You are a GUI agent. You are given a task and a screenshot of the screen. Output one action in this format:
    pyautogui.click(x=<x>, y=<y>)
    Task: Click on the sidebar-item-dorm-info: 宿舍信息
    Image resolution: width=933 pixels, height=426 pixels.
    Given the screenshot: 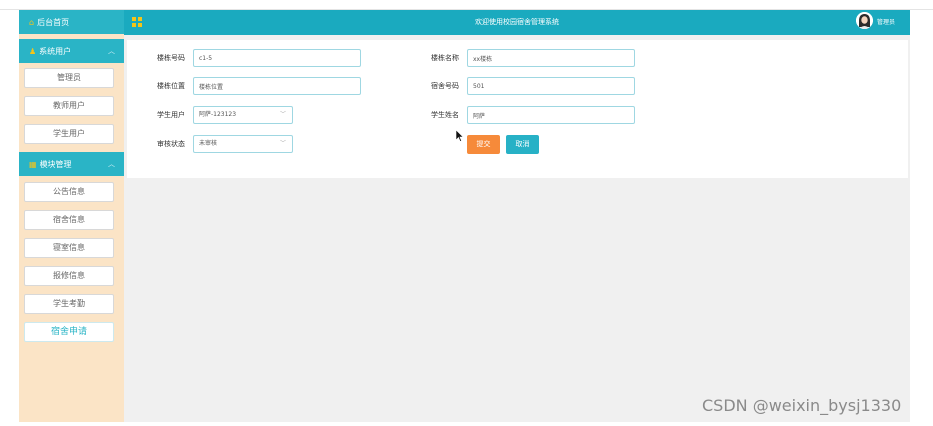 What is the action you would take?
    pyautogui.click(x=69, y=220)
    